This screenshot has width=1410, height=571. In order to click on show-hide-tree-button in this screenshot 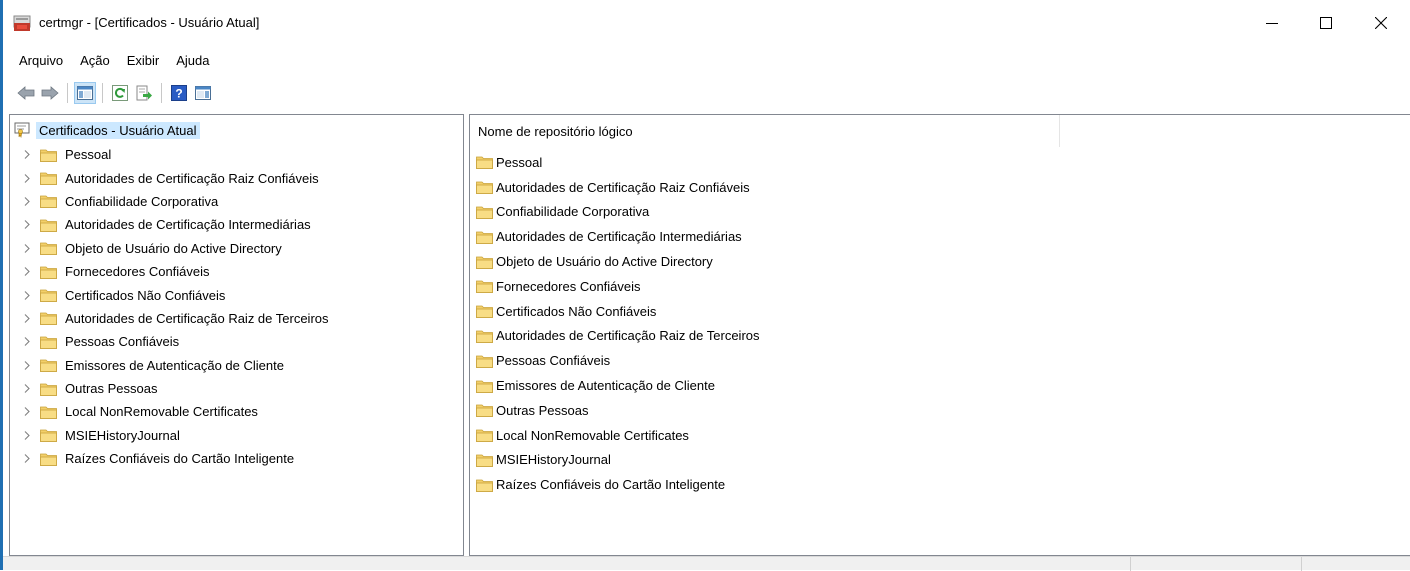, I will do `click(85, 93)`.